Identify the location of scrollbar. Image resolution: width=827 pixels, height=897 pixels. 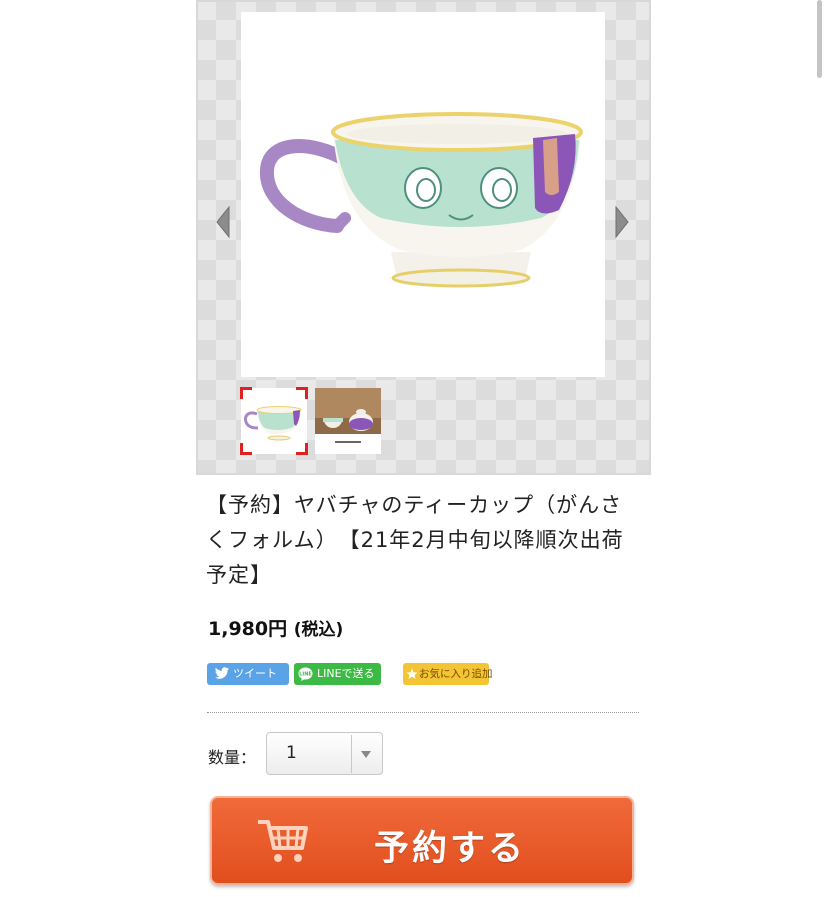
(819, 39).